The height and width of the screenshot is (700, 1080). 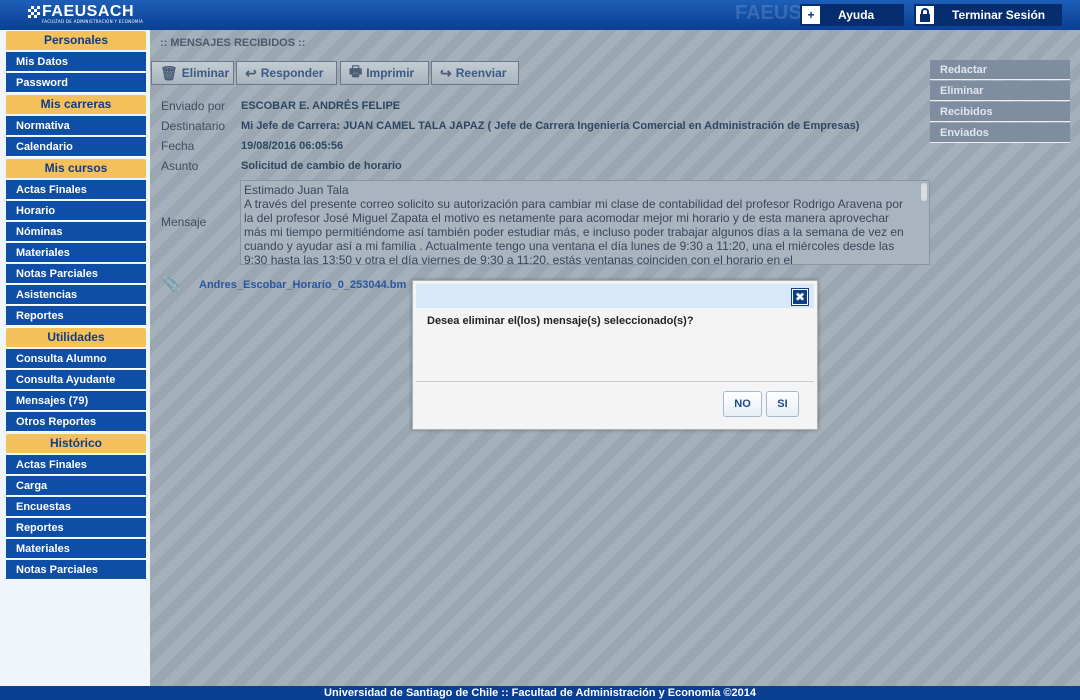 I want to click on sidebar-item-otros-reportes: Otros Reportes, so click(x=76, y=422).